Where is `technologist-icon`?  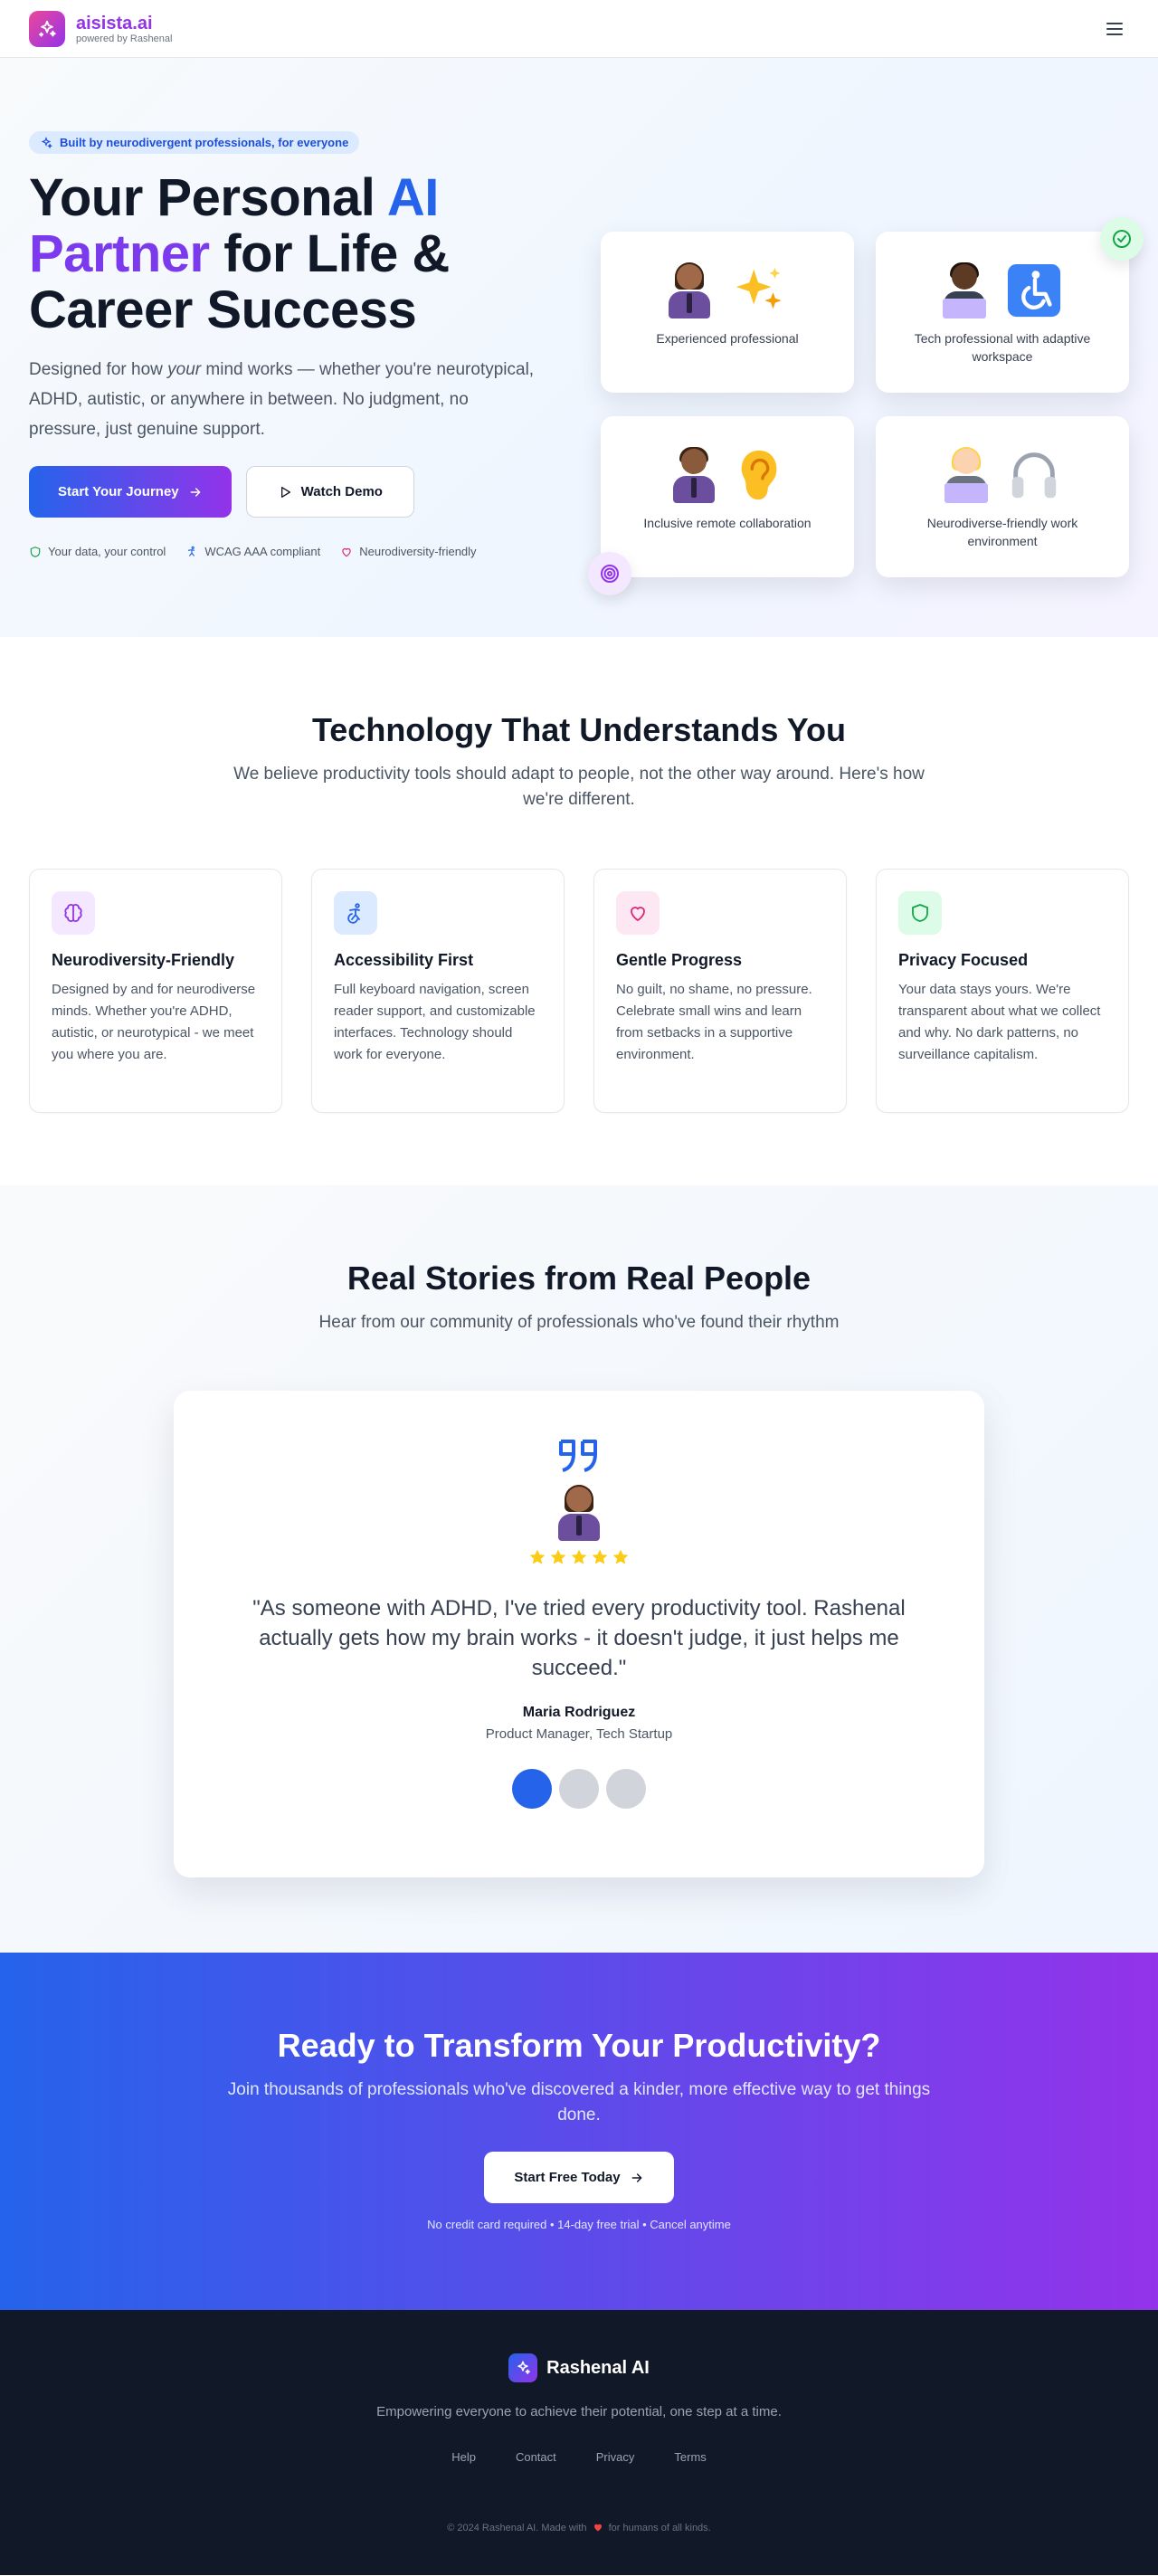
technologist-icon is located at coordinates (964, 290).